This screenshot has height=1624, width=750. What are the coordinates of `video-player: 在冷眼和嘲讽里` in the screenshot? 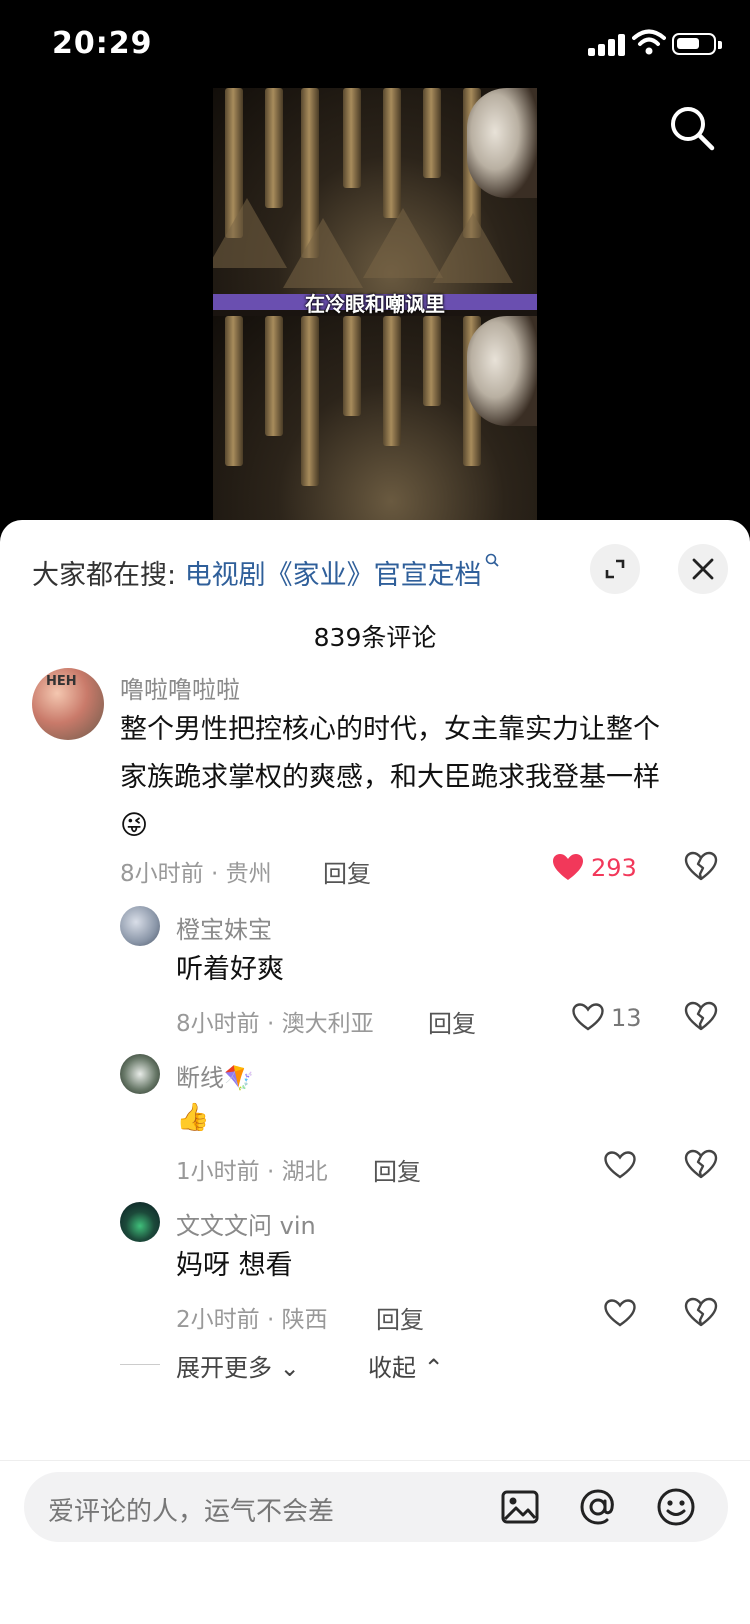 It's located at (375, 308).